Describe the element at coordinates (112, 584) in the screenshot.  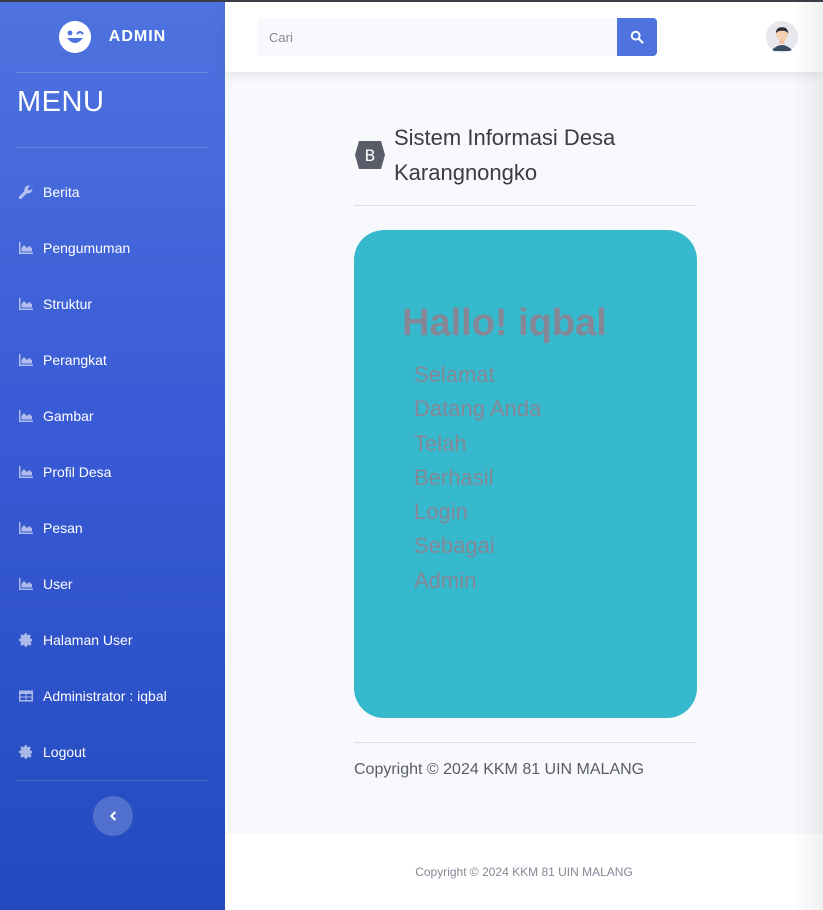
I see `sidebar-item-user: User` at that location.